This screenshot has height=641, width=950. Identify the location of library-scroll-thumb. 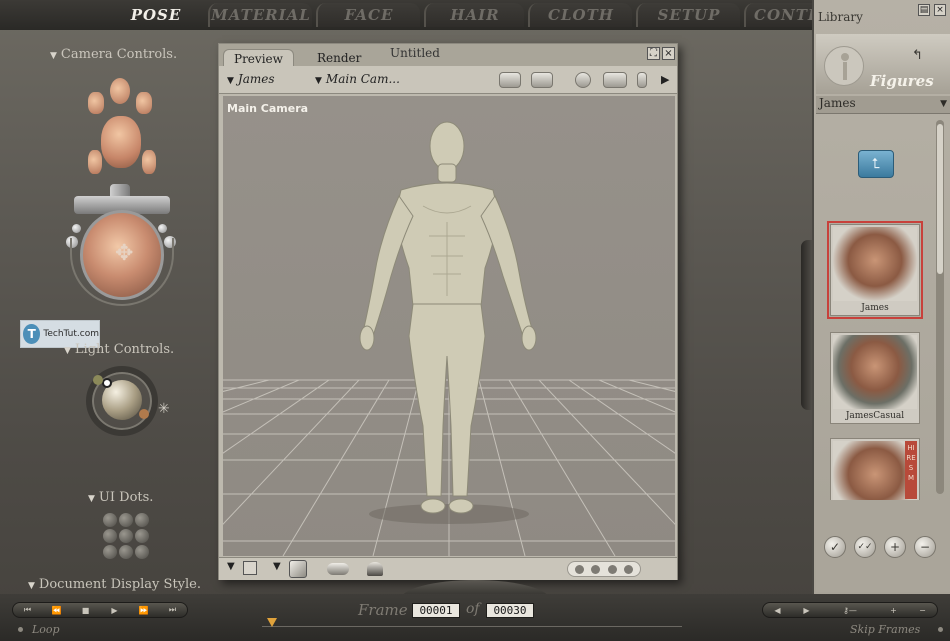
(940, 199).